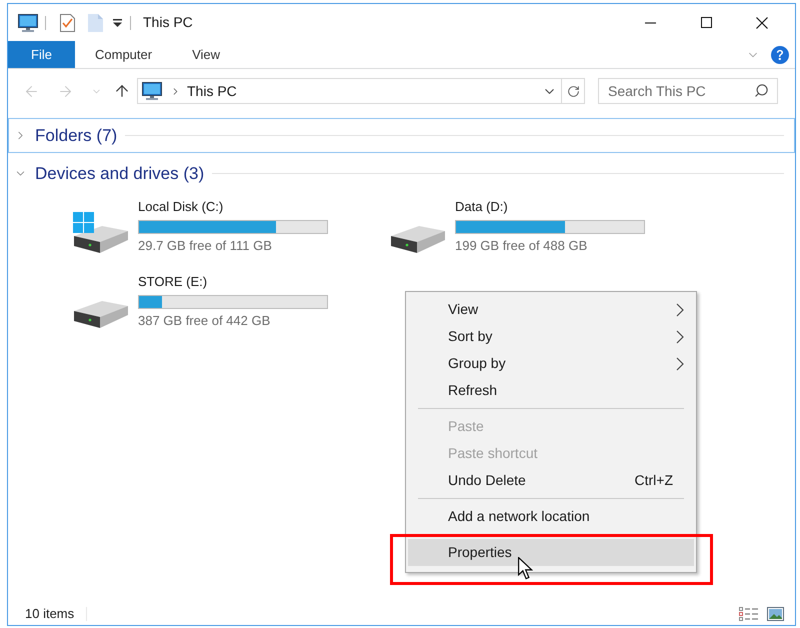 This screenshot has width=800, height=628. I want to click on search-icon, so click(761, 90).